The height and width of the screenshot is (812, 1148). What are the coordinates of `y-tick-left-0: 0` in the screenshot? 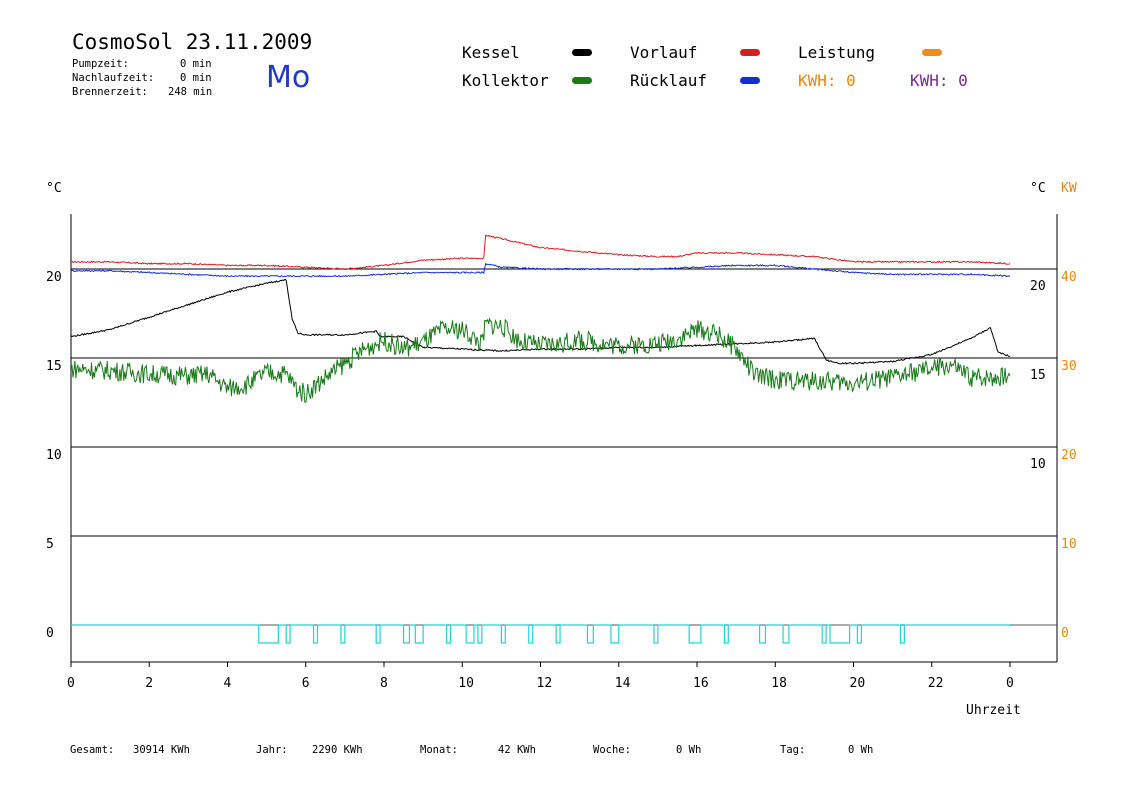 It's located at (50, 633).